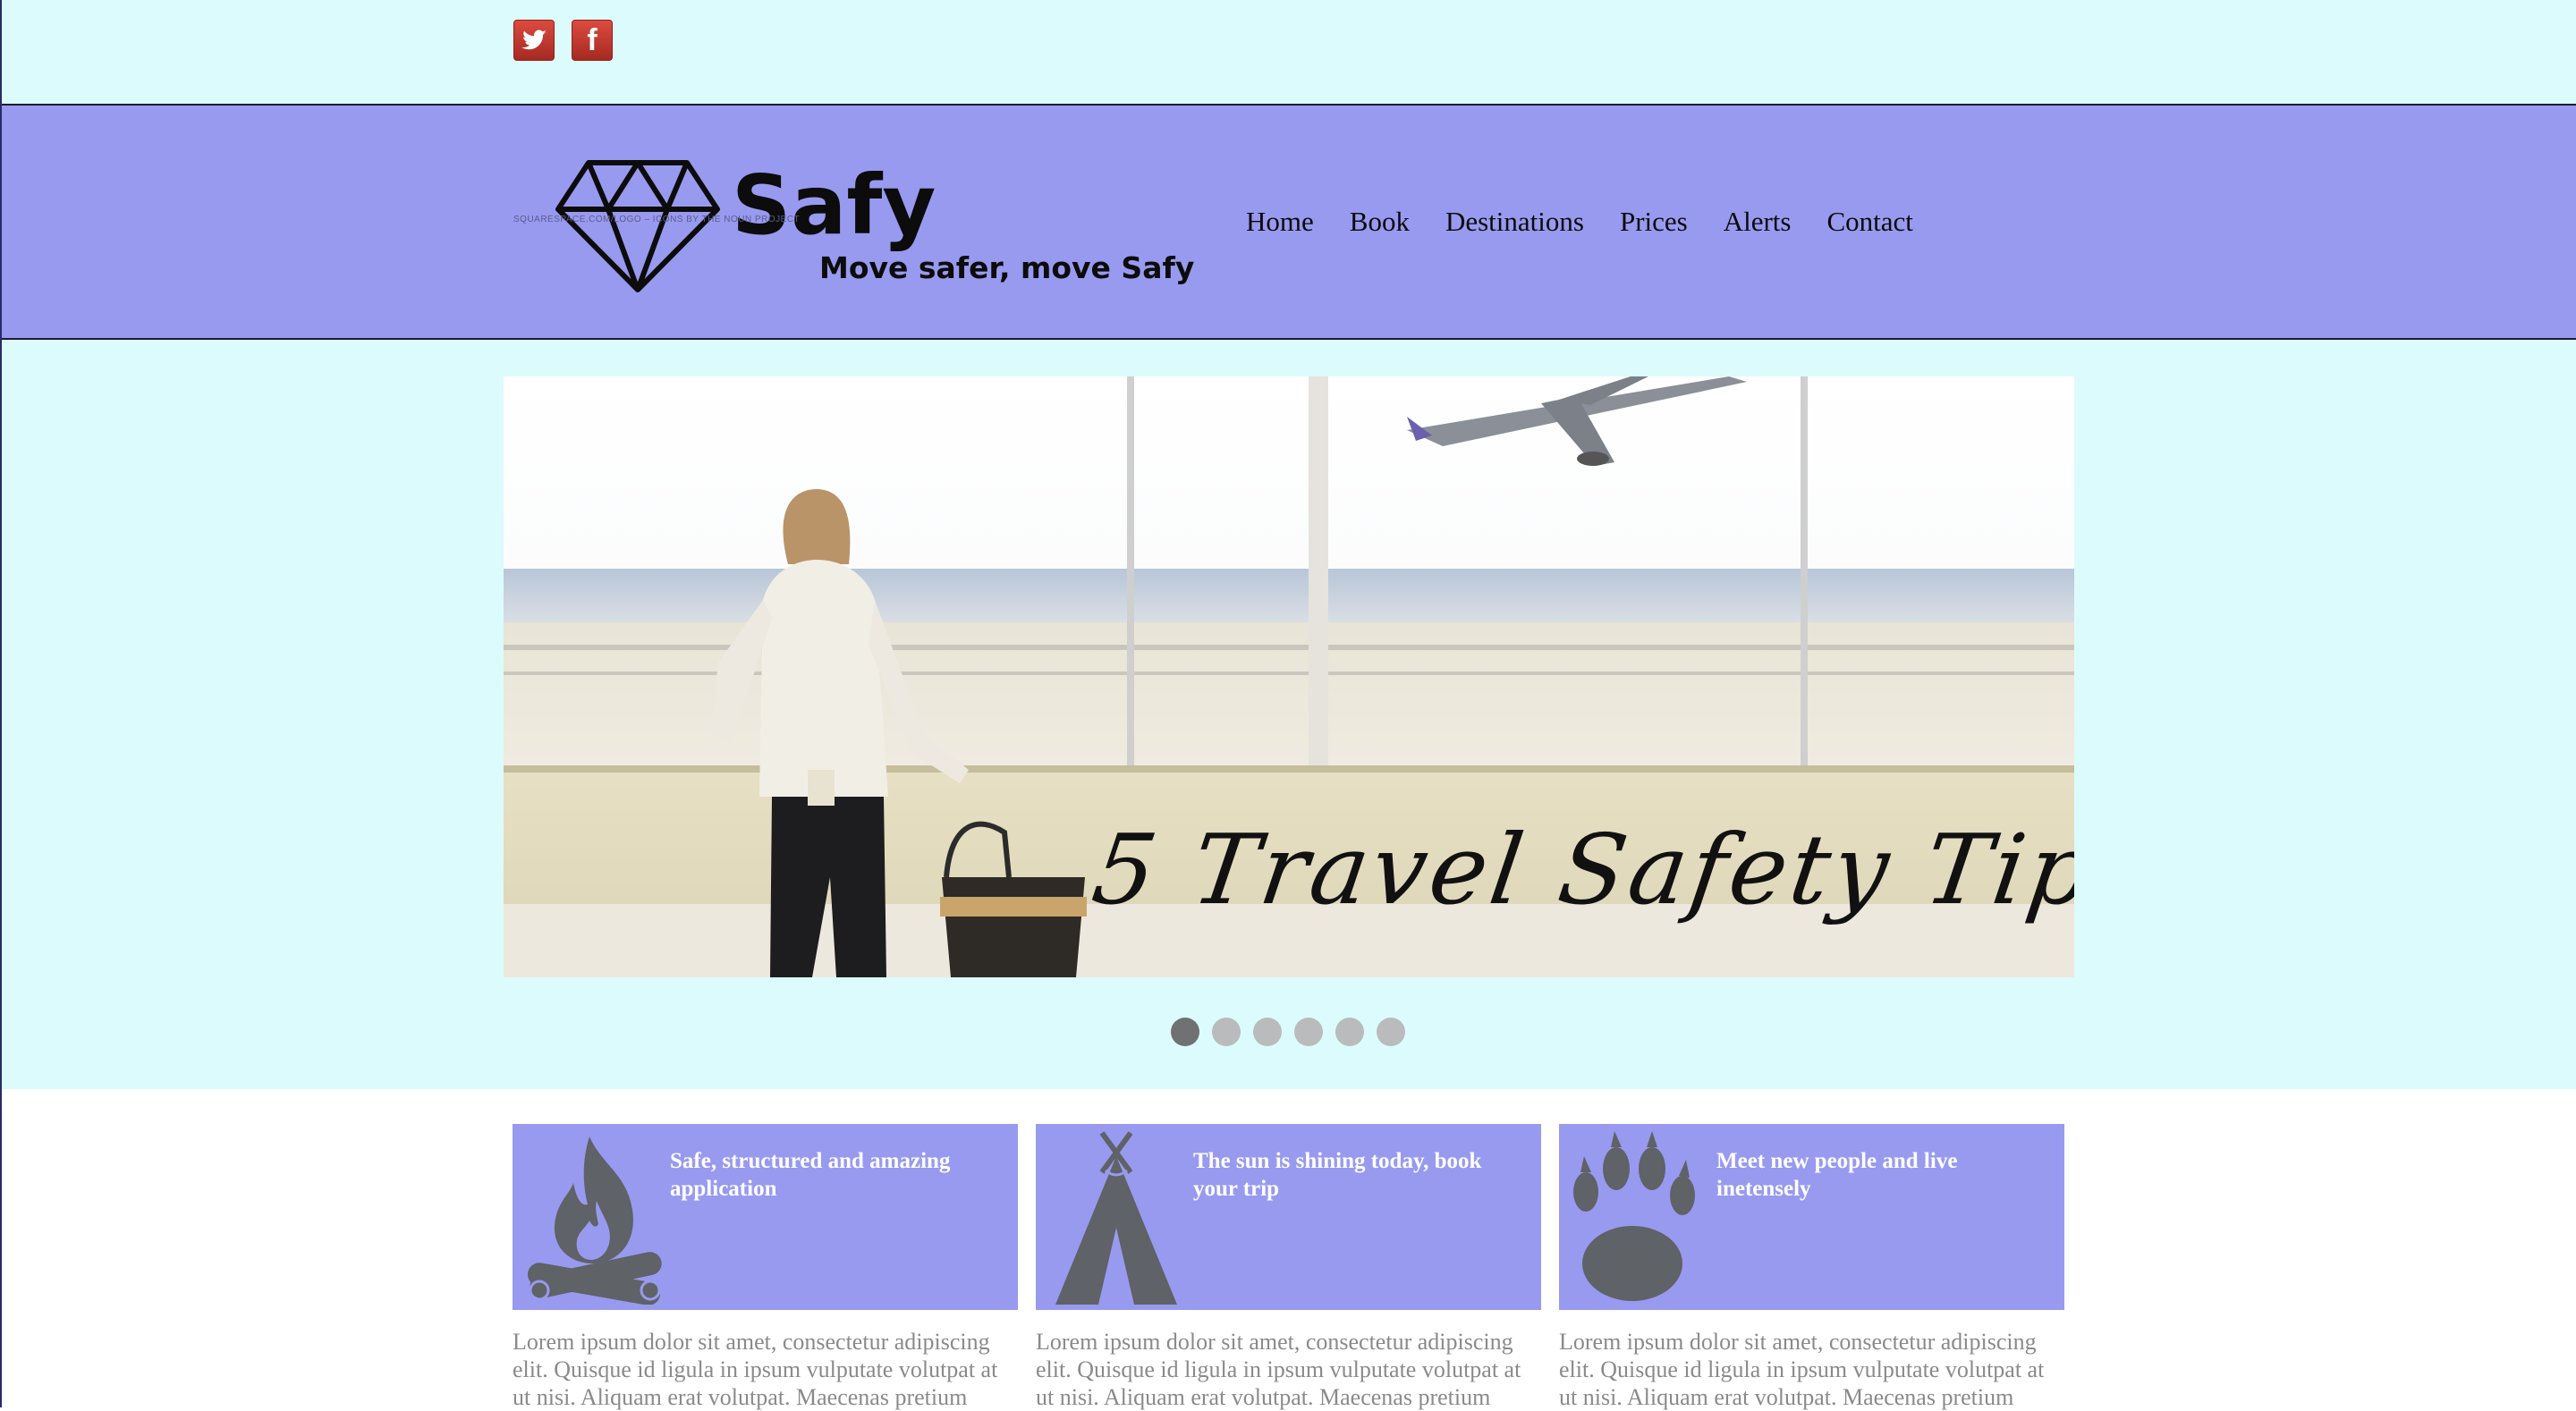 Image resolution: width=2576 pixels, height=1411 pixels. Describe the element at coordinates (1288, 52) in the screenshot. I see `social-bar: f` at that location.